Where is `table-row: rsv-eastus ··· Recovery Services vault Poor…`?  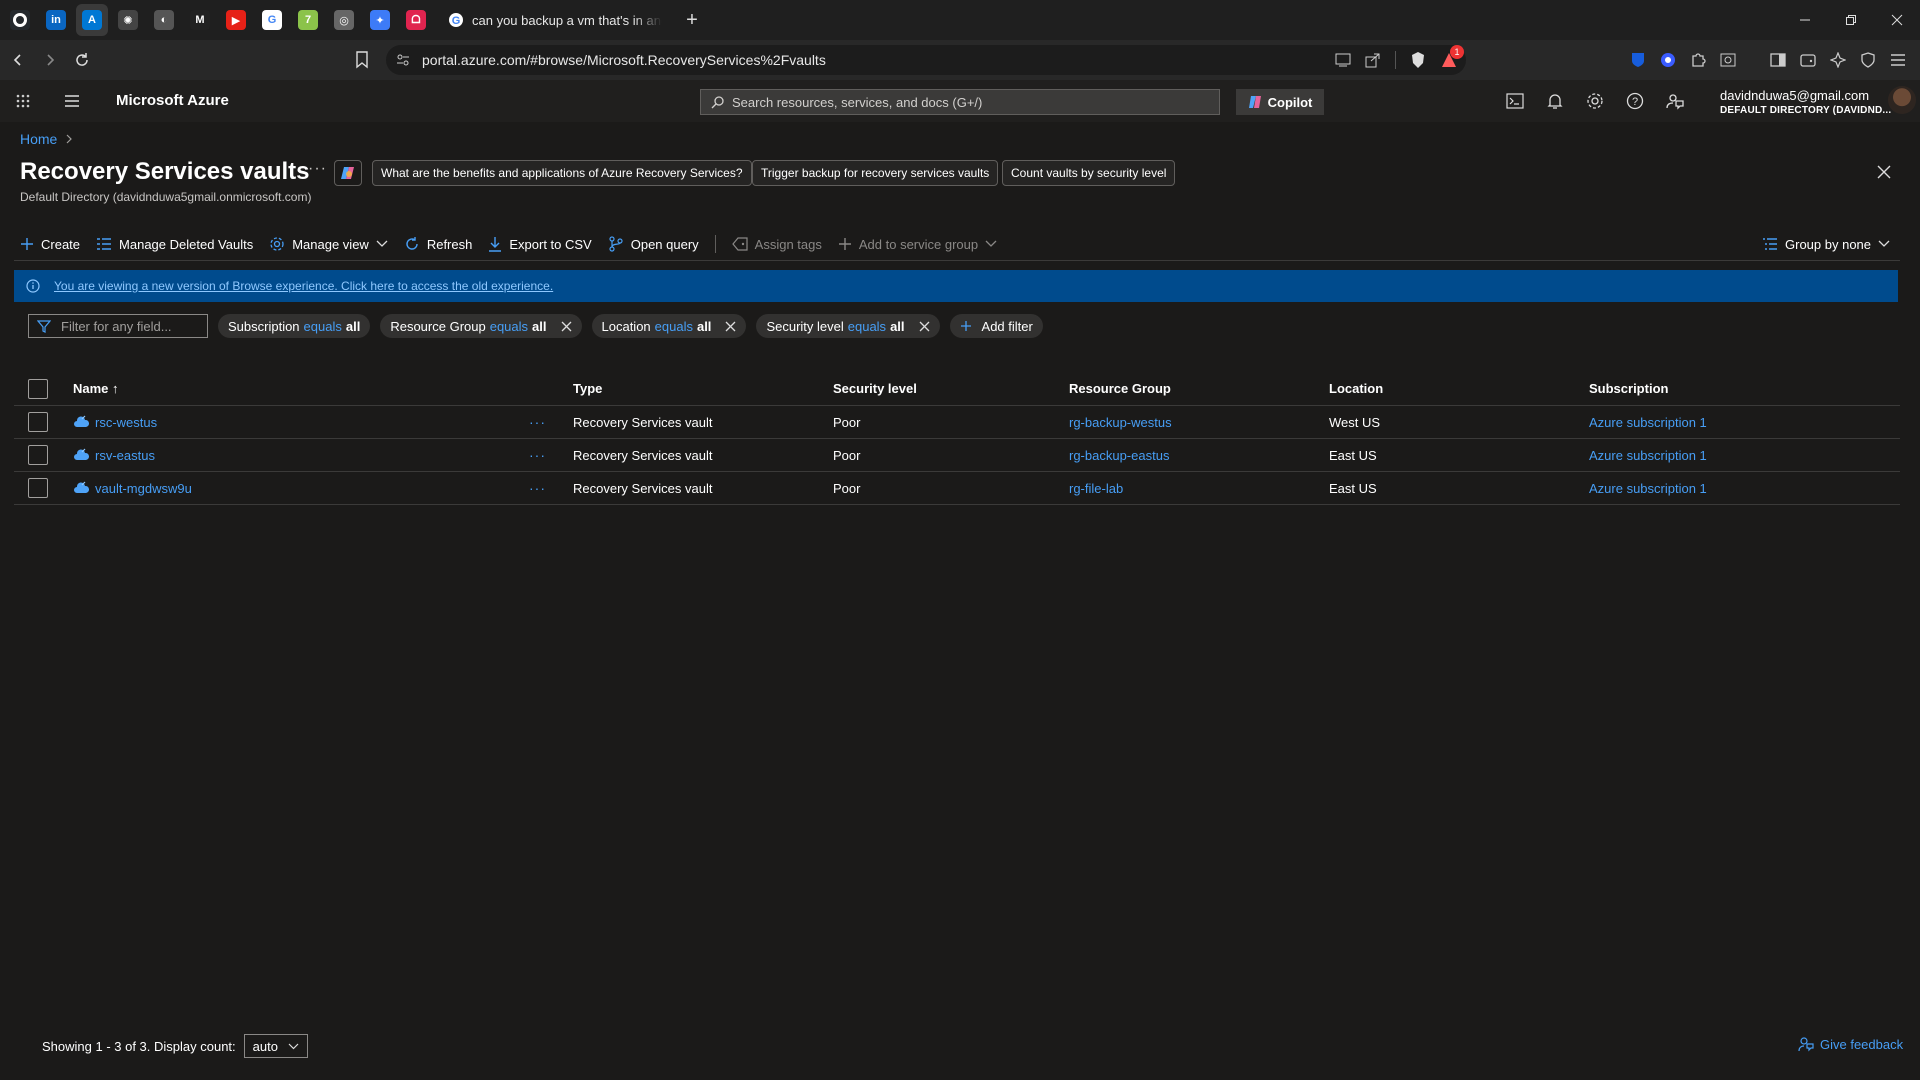 table-row: rsv-eastus ··· Recovery Services vault Poor… is located at coordinates (957, 455).